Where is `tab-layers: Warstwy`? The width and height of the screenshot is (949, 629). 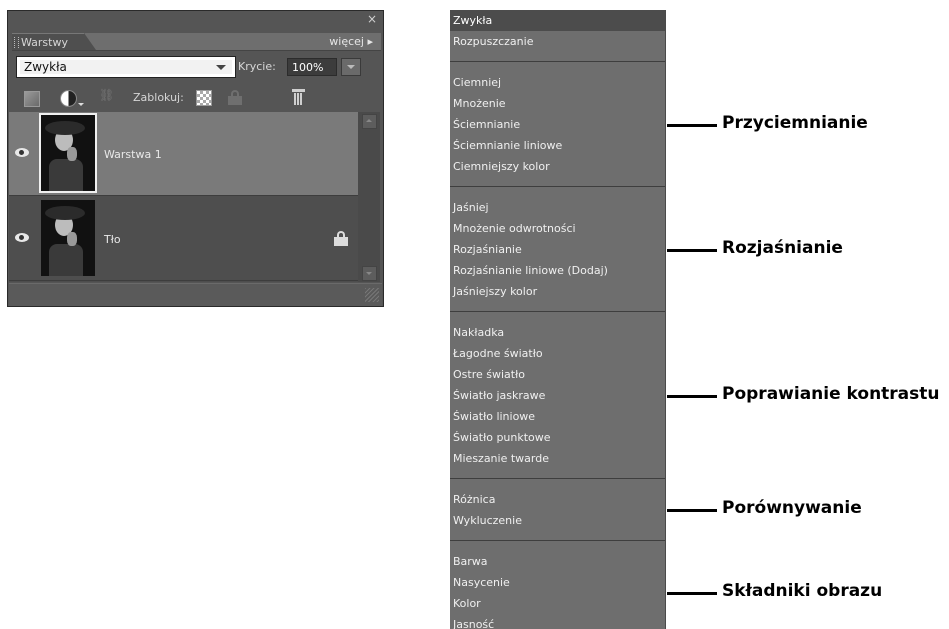 tab-layers: Warstwy is located at coordinates (48, 41).